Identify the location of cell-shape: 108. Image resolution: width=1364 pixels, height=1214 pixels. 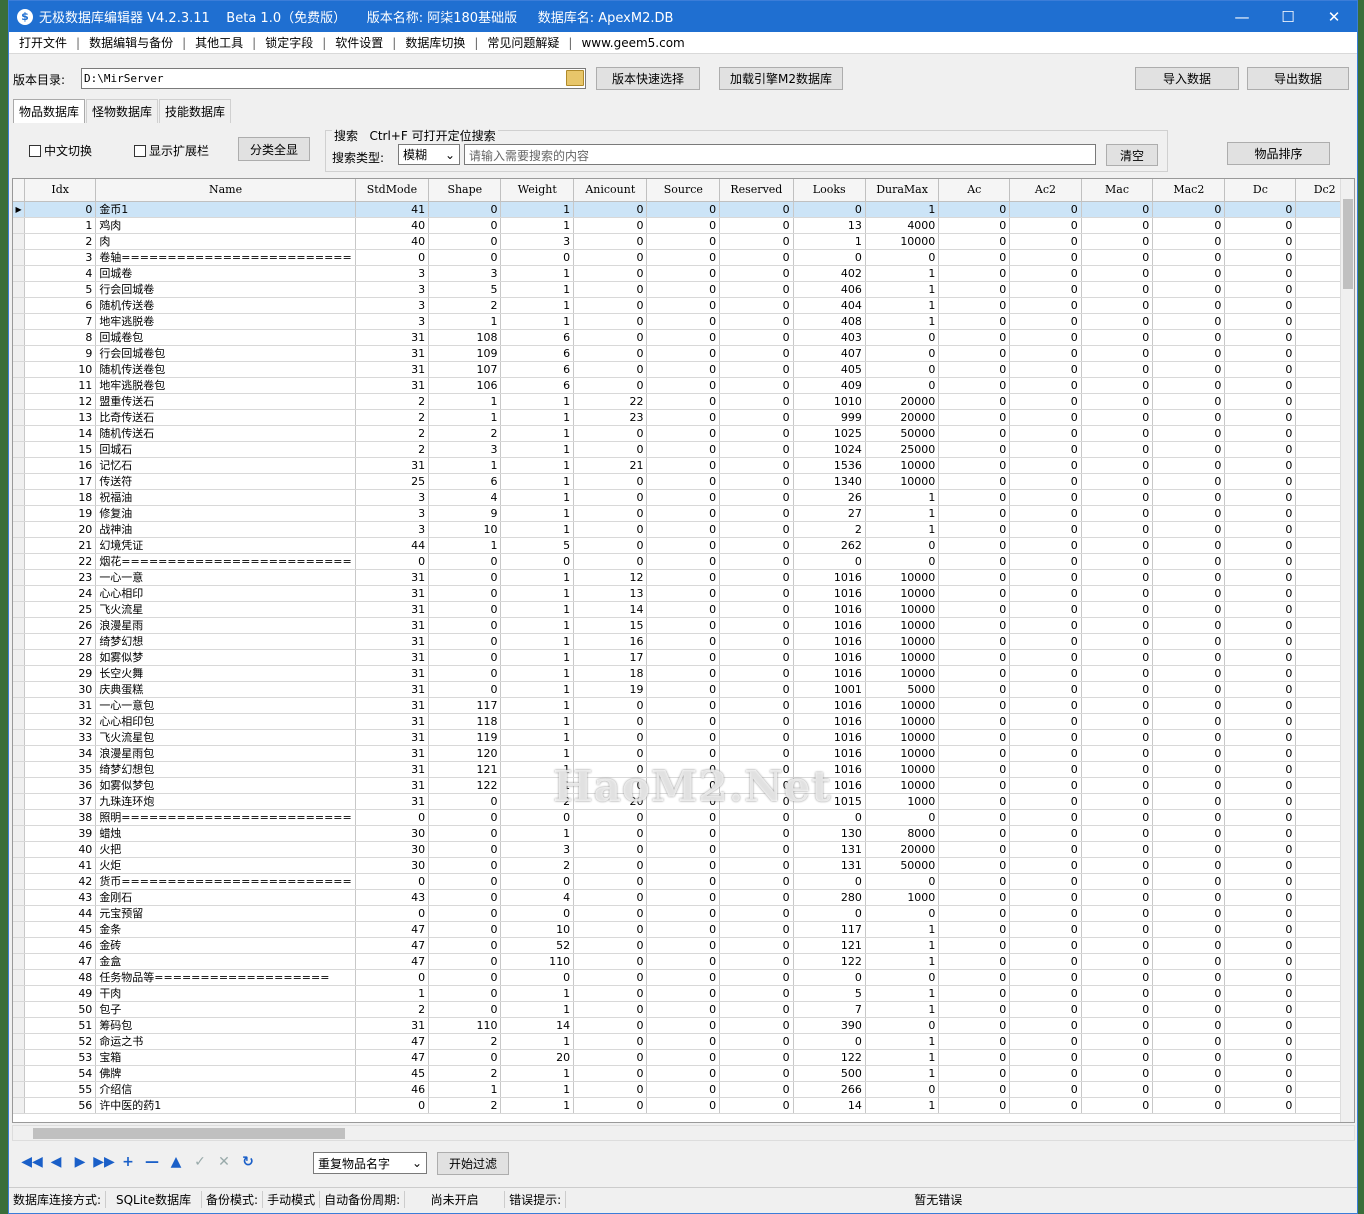
(465, 337).